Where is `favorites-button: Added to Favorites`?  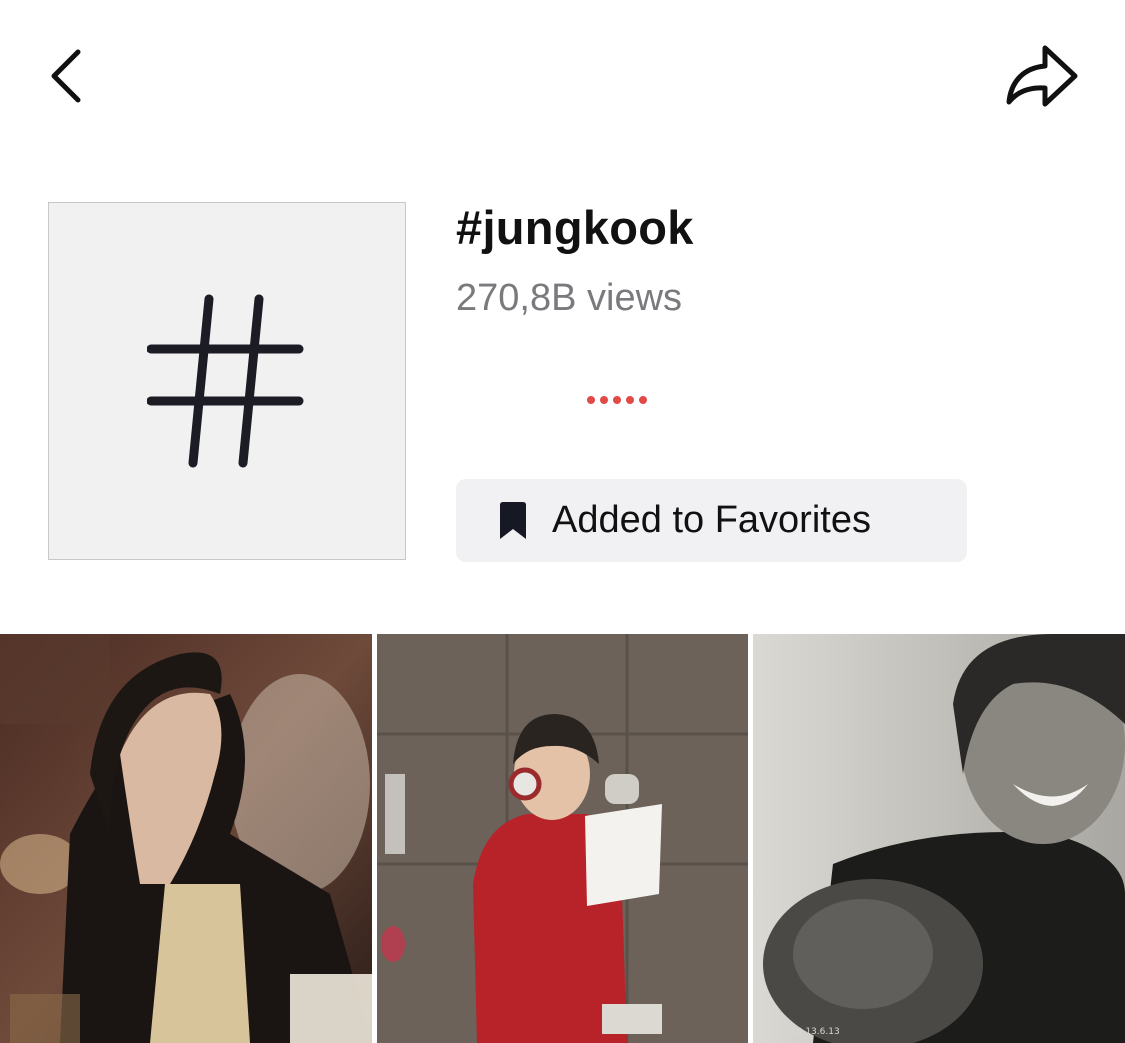 favorites-button: Added to Favorites is located at coordinates (711, 520).